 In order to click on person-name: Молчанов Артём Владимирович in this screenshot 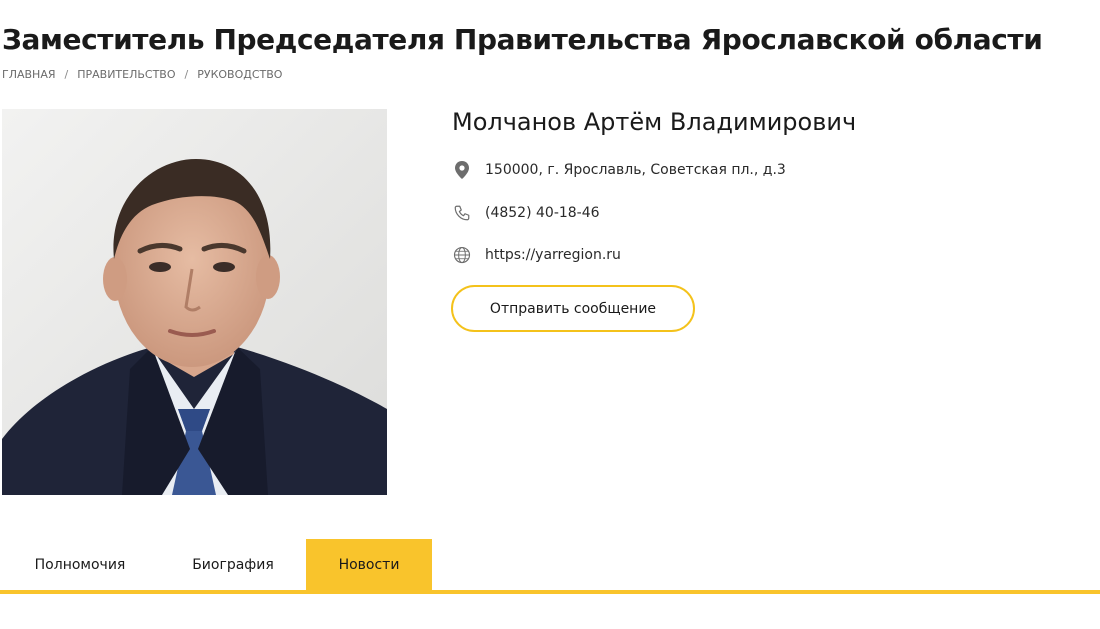, I will do `click(654, 122)`.